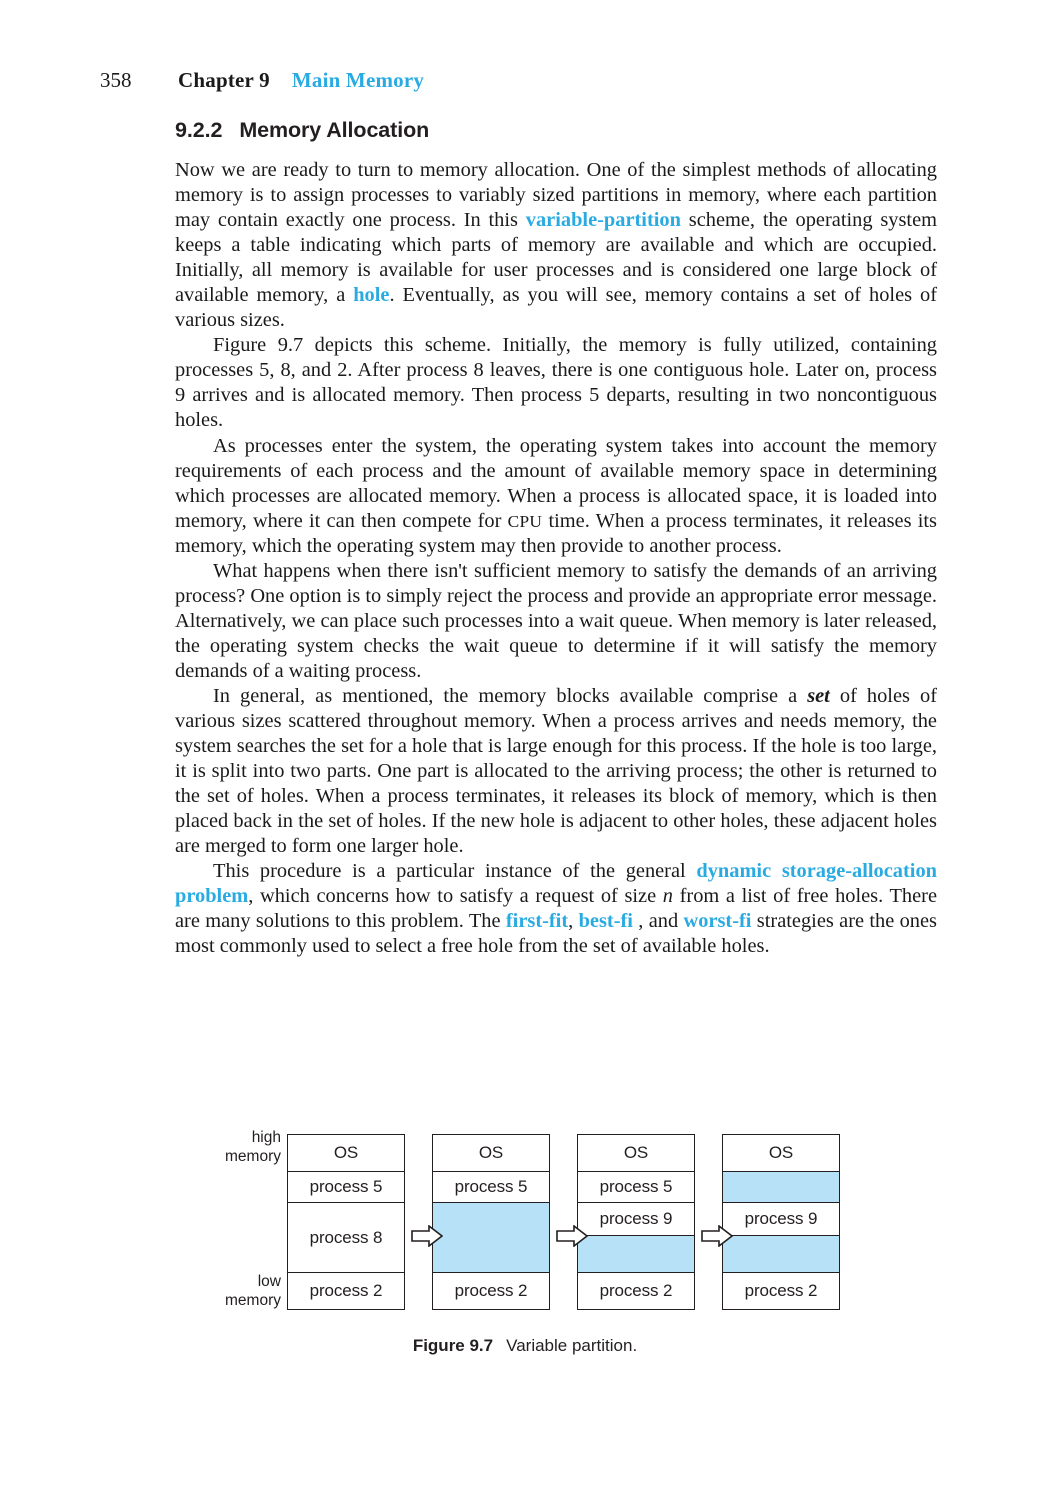  I want to click on chapter-label: Chapter 9, so click(224, 80).